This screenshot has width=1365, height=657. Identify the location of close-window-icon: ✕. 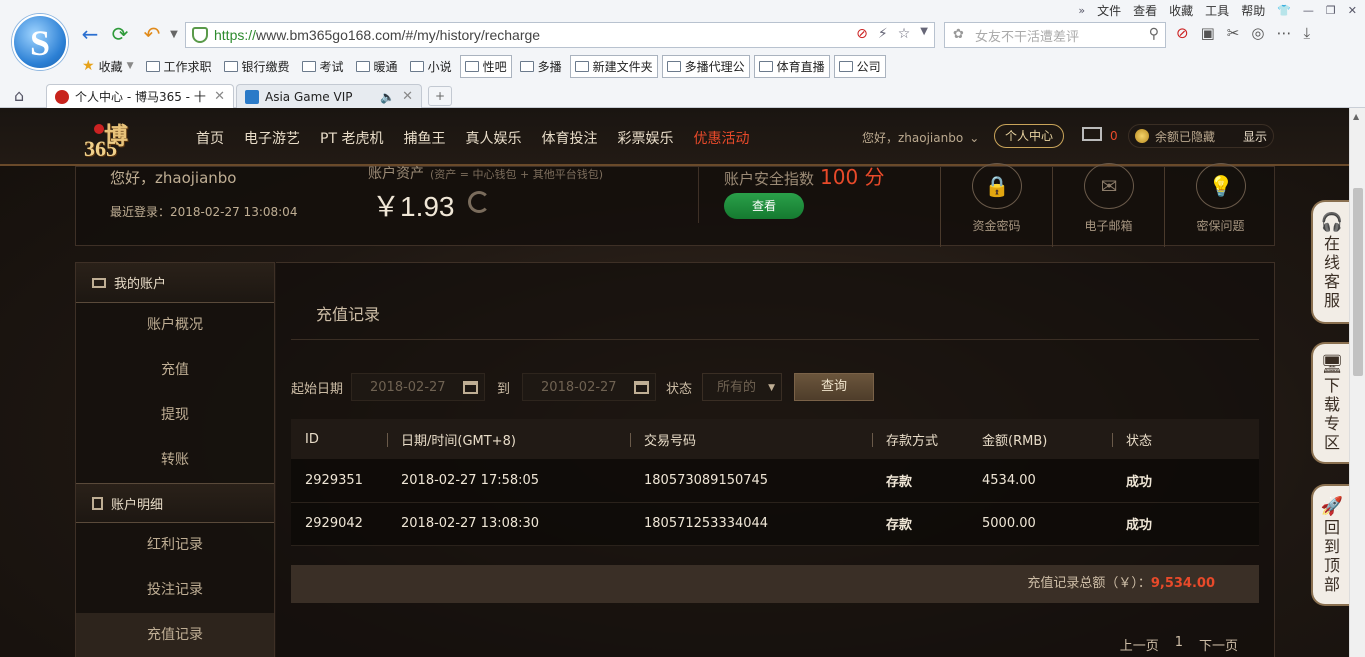
(1352, 10).